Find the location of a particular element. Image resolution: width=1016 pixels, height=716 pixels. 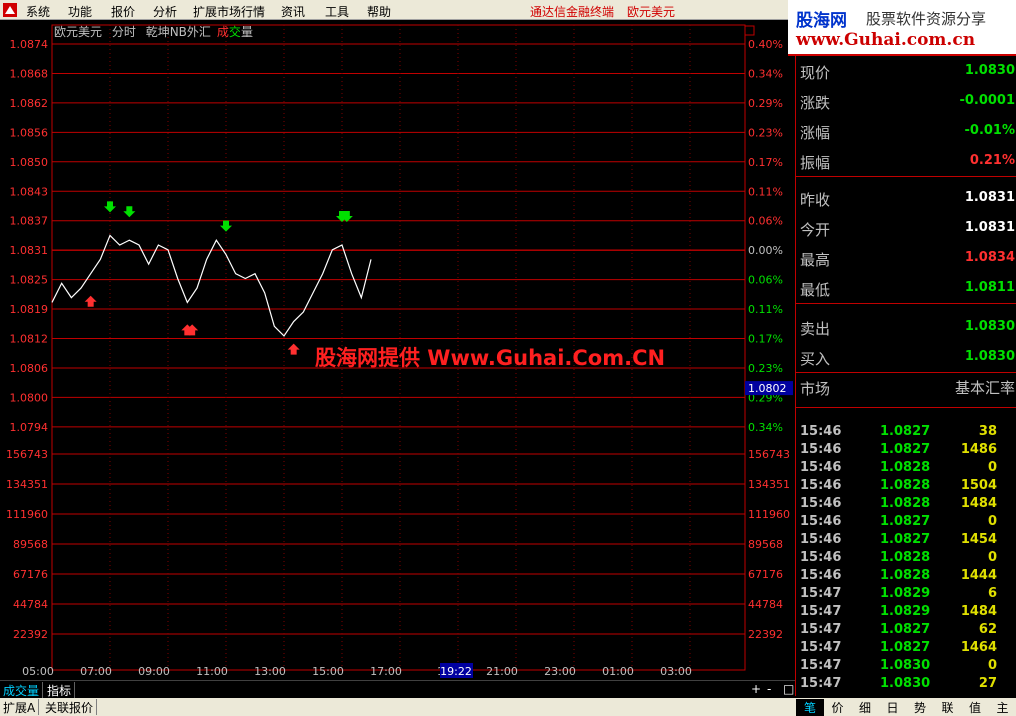

cursor-time-label: 19:22 is located at coordinates (456, 671).